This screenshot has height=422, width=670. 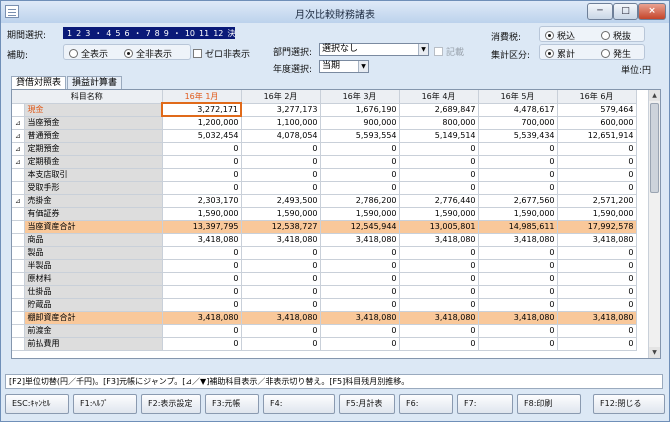 What do you see at coordinates (93, 318) in the screenshot?
I see `account-name-cell: 棚卸資産合計` at bounding box center [93, 318].